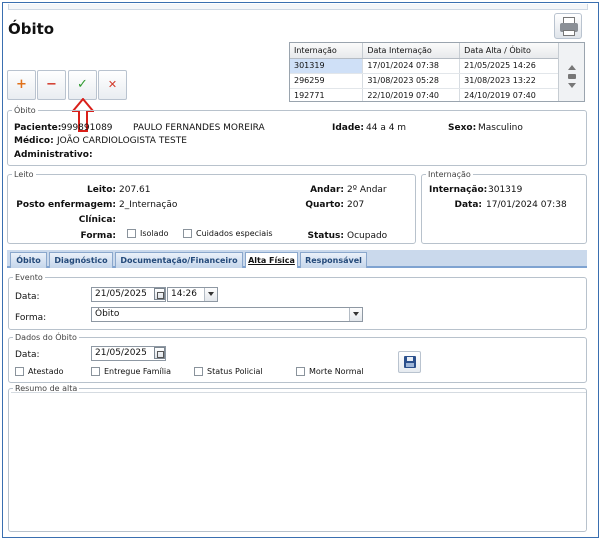 The width and height of the screenshot is (603, 542). Describe the element at coordinates (66, 205) in the screenshot. I see `station-label: Posto enfermagem:` at that location.